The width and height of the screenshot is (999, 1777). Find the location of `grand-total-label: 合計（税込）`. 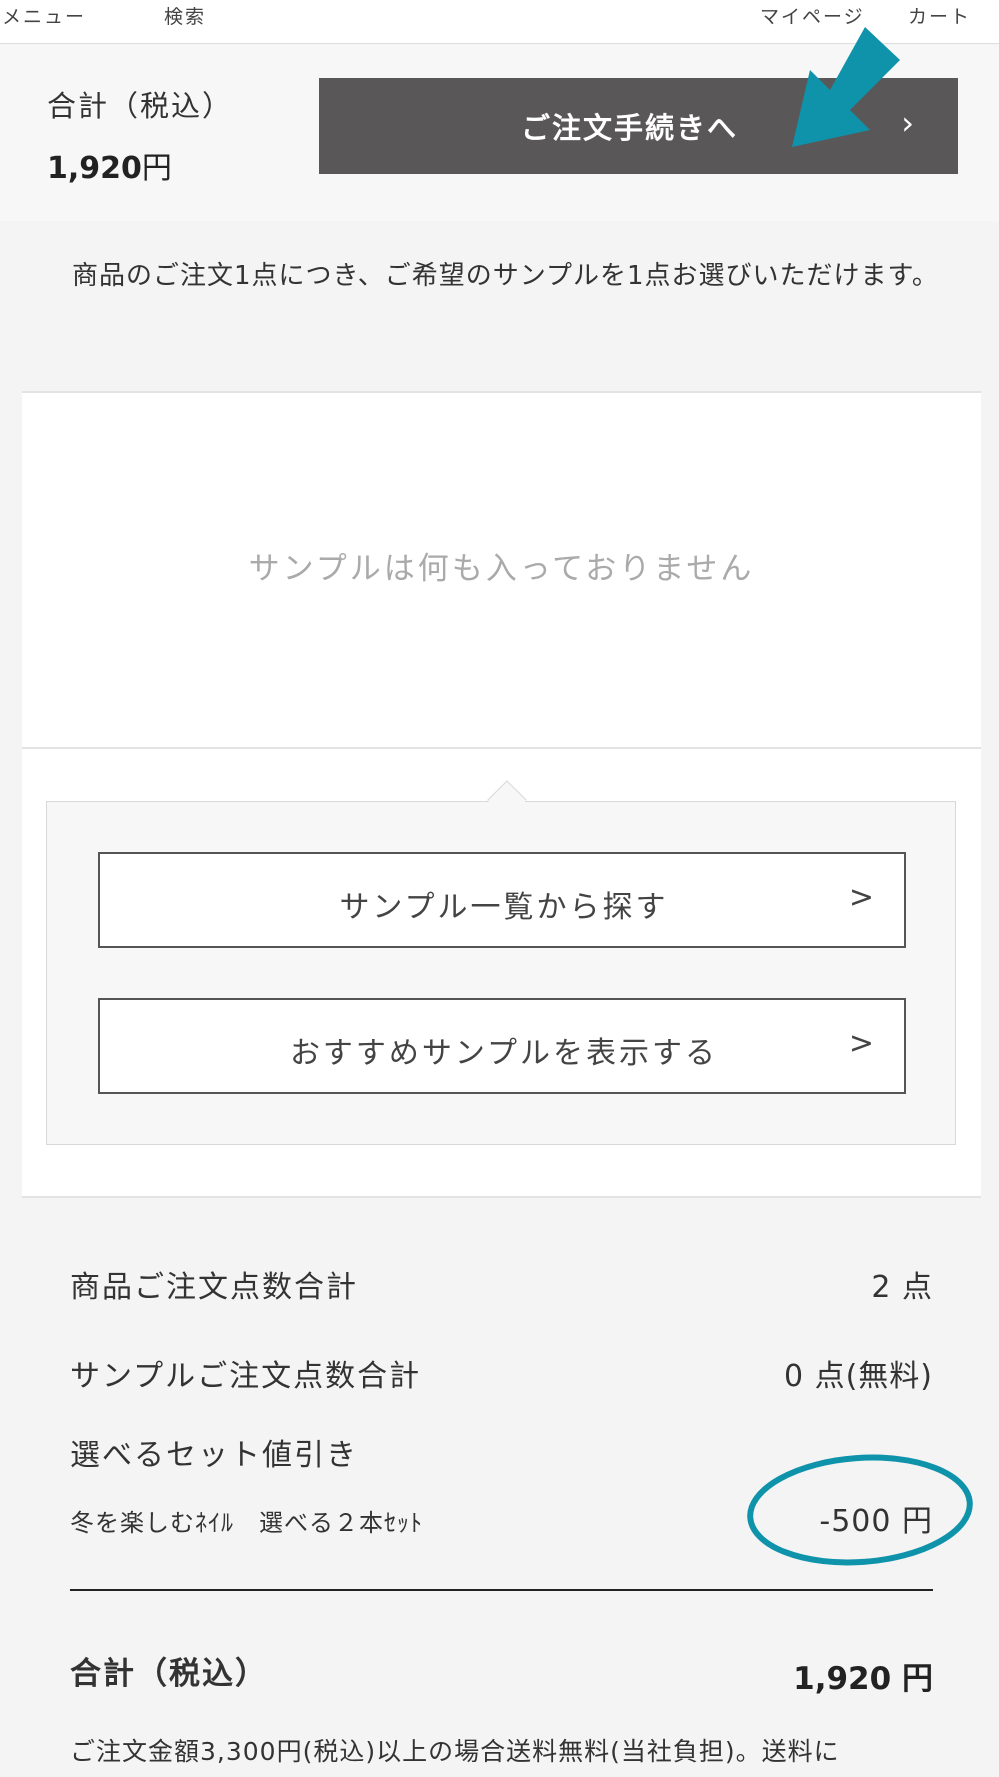

grand-total-label: 合計（税込） is located at coordinates (169, 1674).